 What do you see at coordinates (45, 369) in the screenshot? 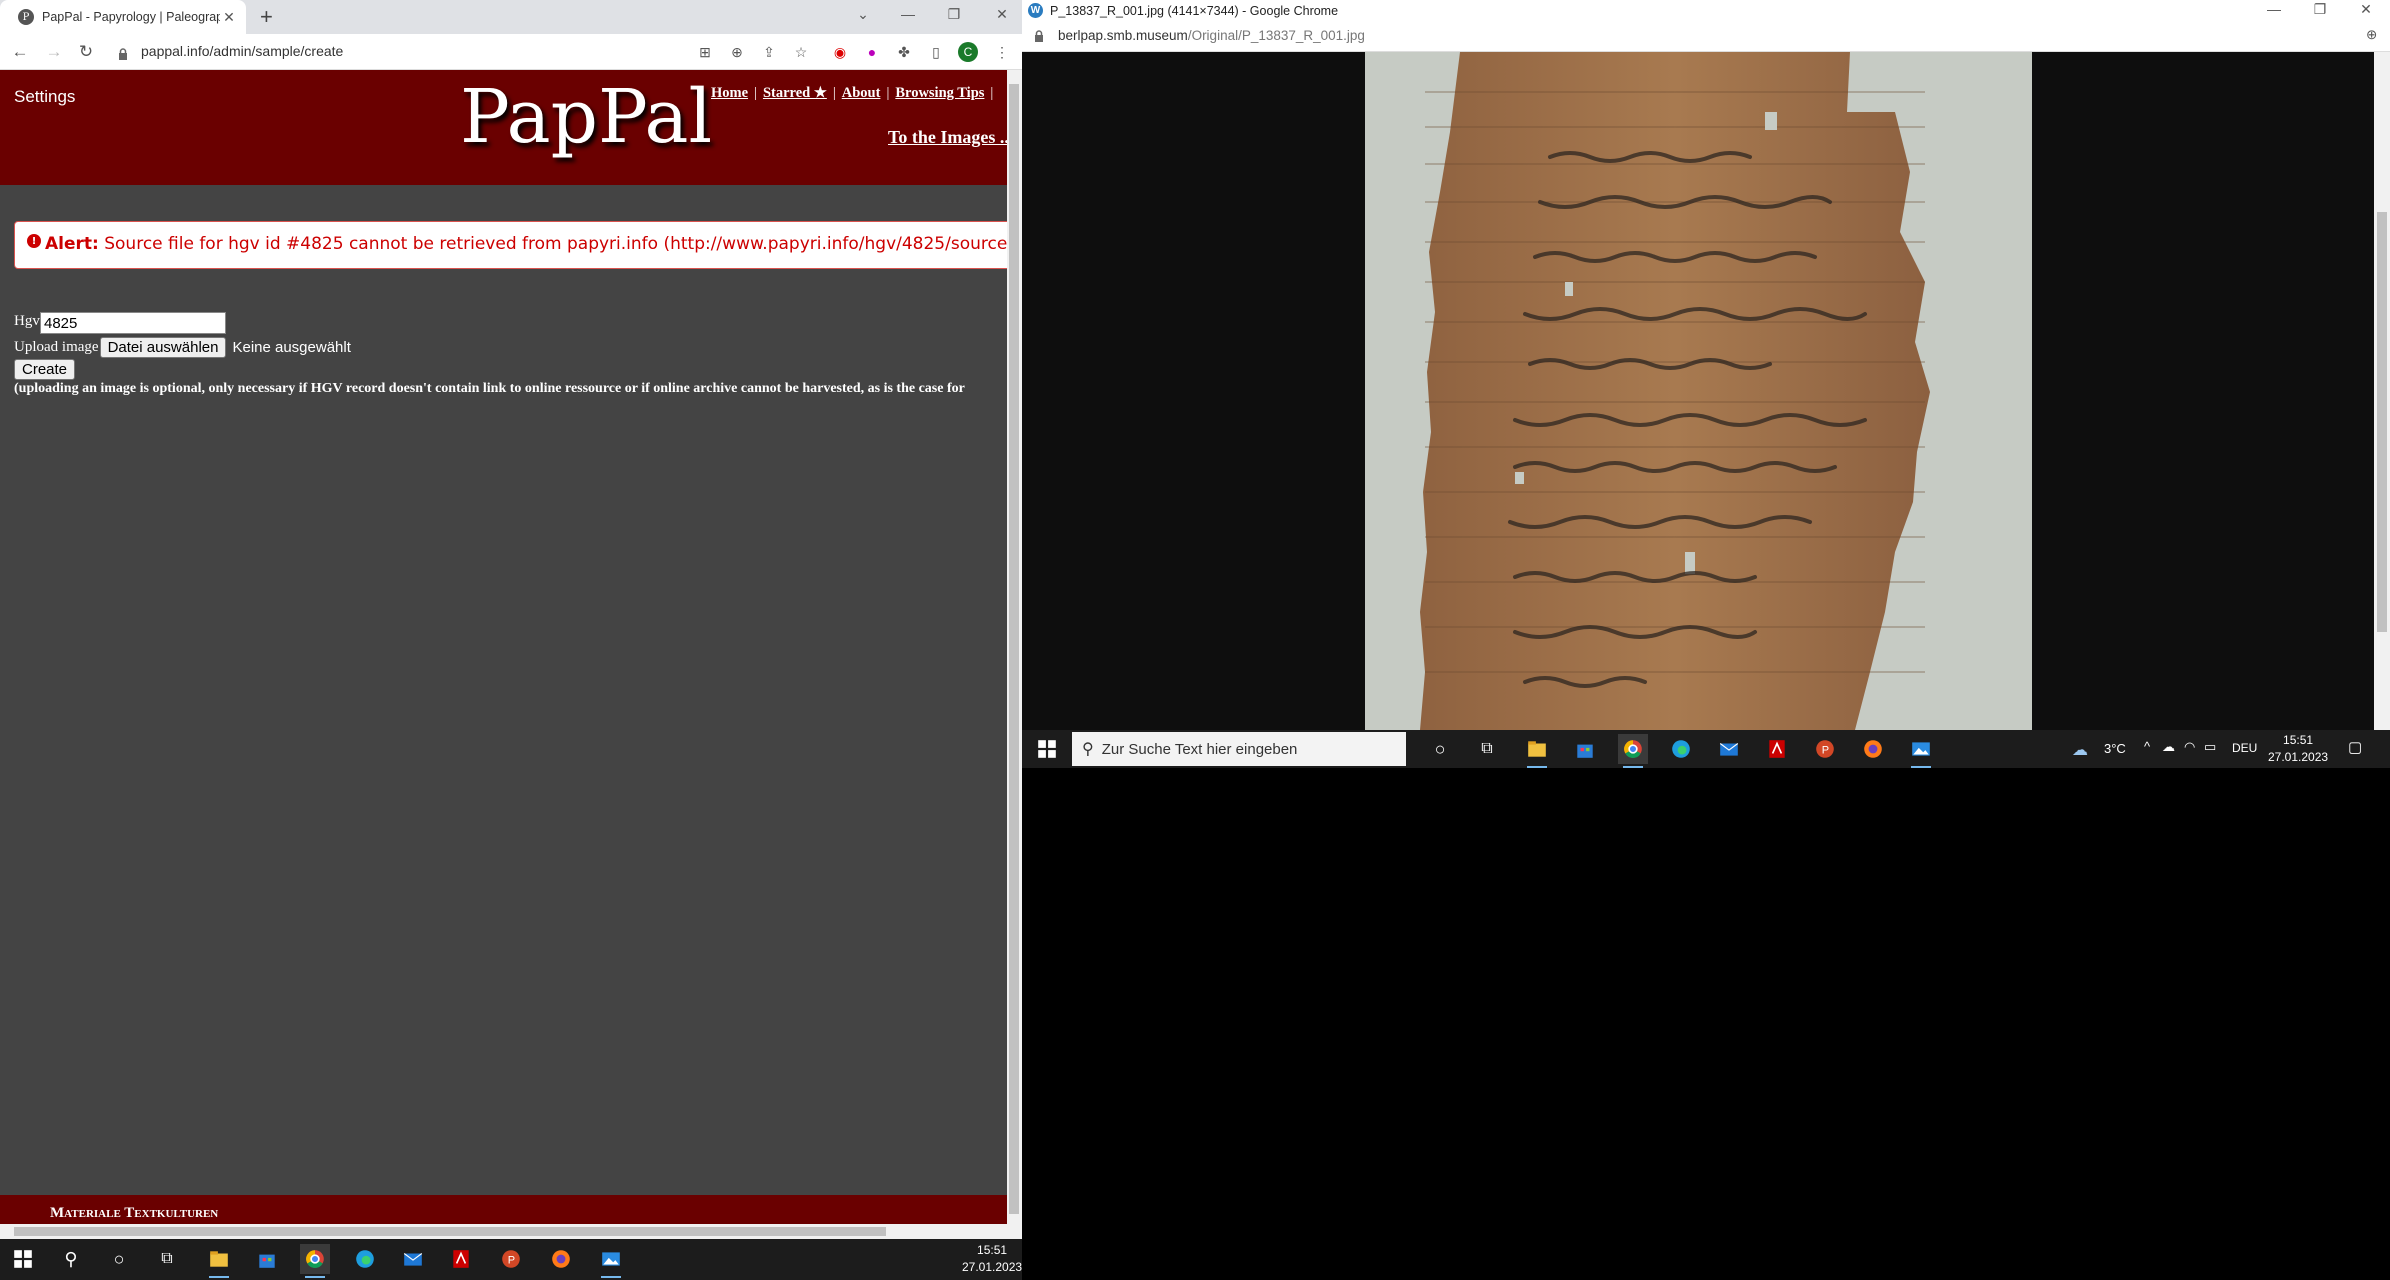
I see `create-button: Create` at bounding box center [45, 369].